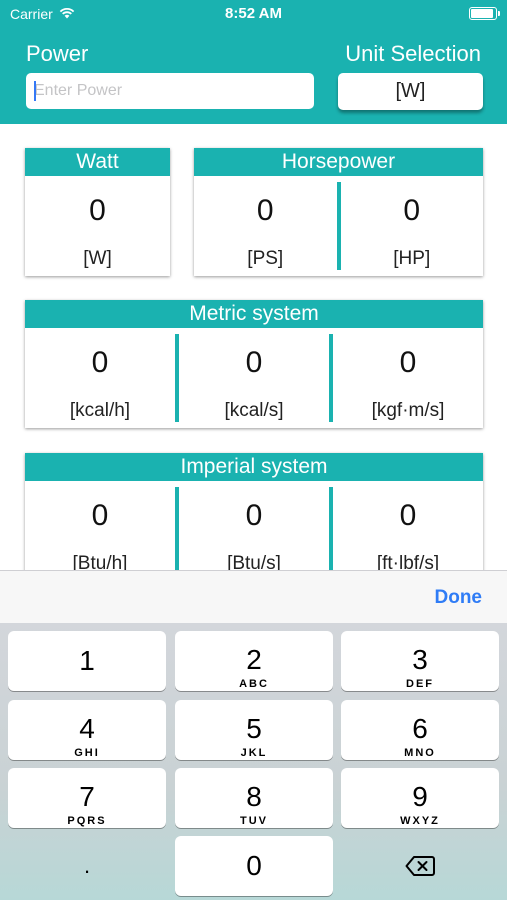 The width and height of the screenshot is (507, 900). I want to click on keyboard-toolbar: Done, so click(253, 596).